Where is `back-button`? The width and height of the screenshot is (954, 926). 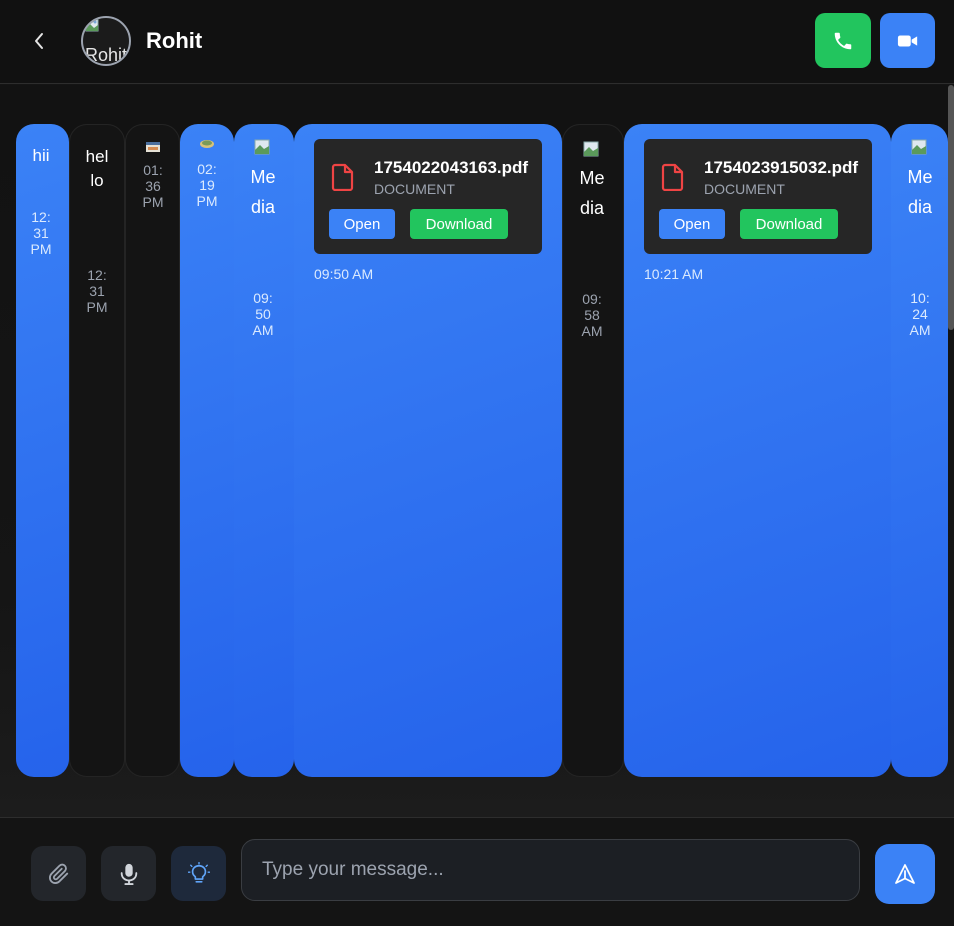 back-button is located at coordinates (39, 41).